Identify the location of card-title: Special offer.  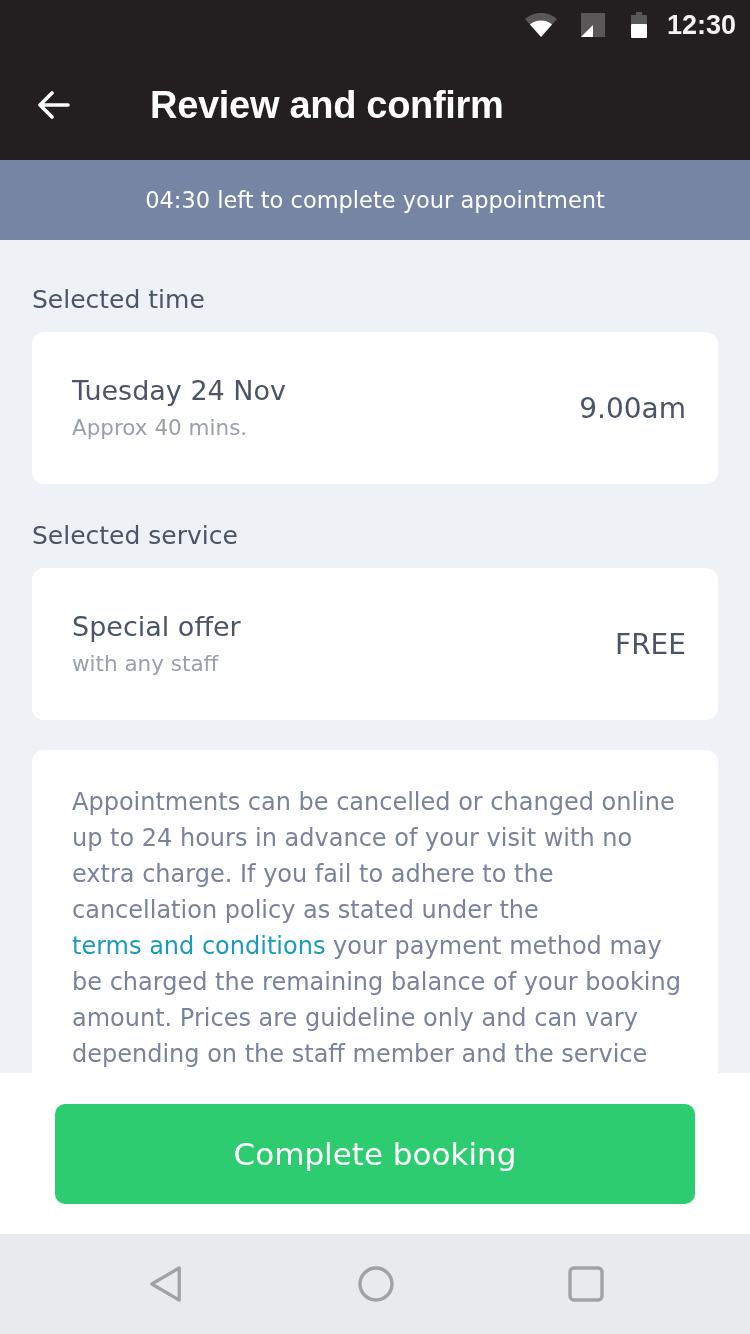
(156, 627).